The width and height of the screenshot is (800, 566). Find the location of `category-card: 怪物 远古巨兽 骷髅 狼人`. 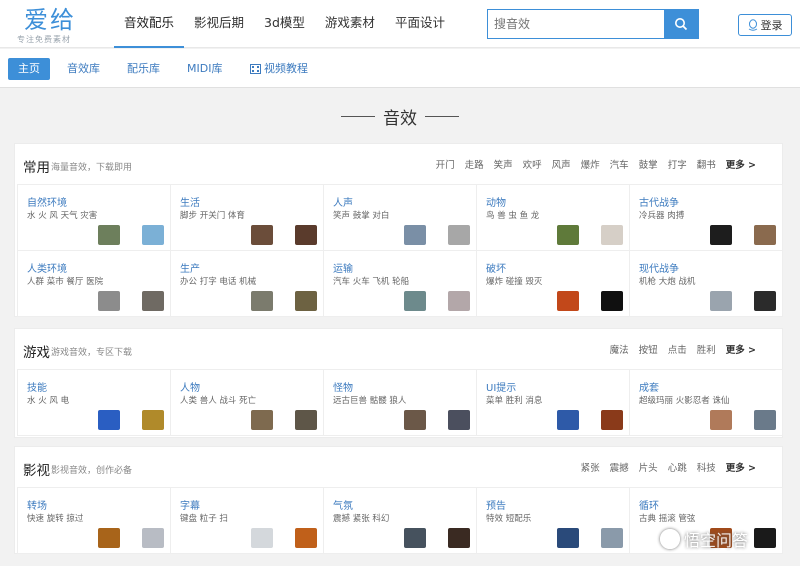

category-card: 怪物 远古巨兽 骷髅 狼人 is located at coordinates (400, 402).